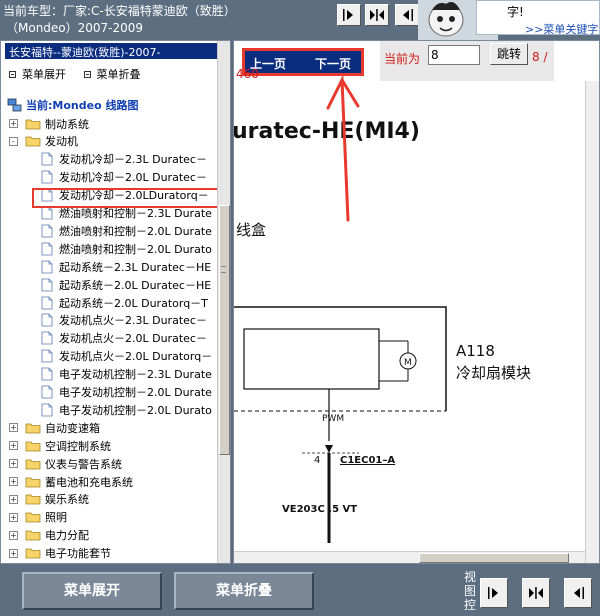 The height and width of the screenshot is (616, 600). Describe the element at coordinates (126, 409) in the screenshot. I see `tree-item: 电子发动机控制－2.0L Durato` at that location.